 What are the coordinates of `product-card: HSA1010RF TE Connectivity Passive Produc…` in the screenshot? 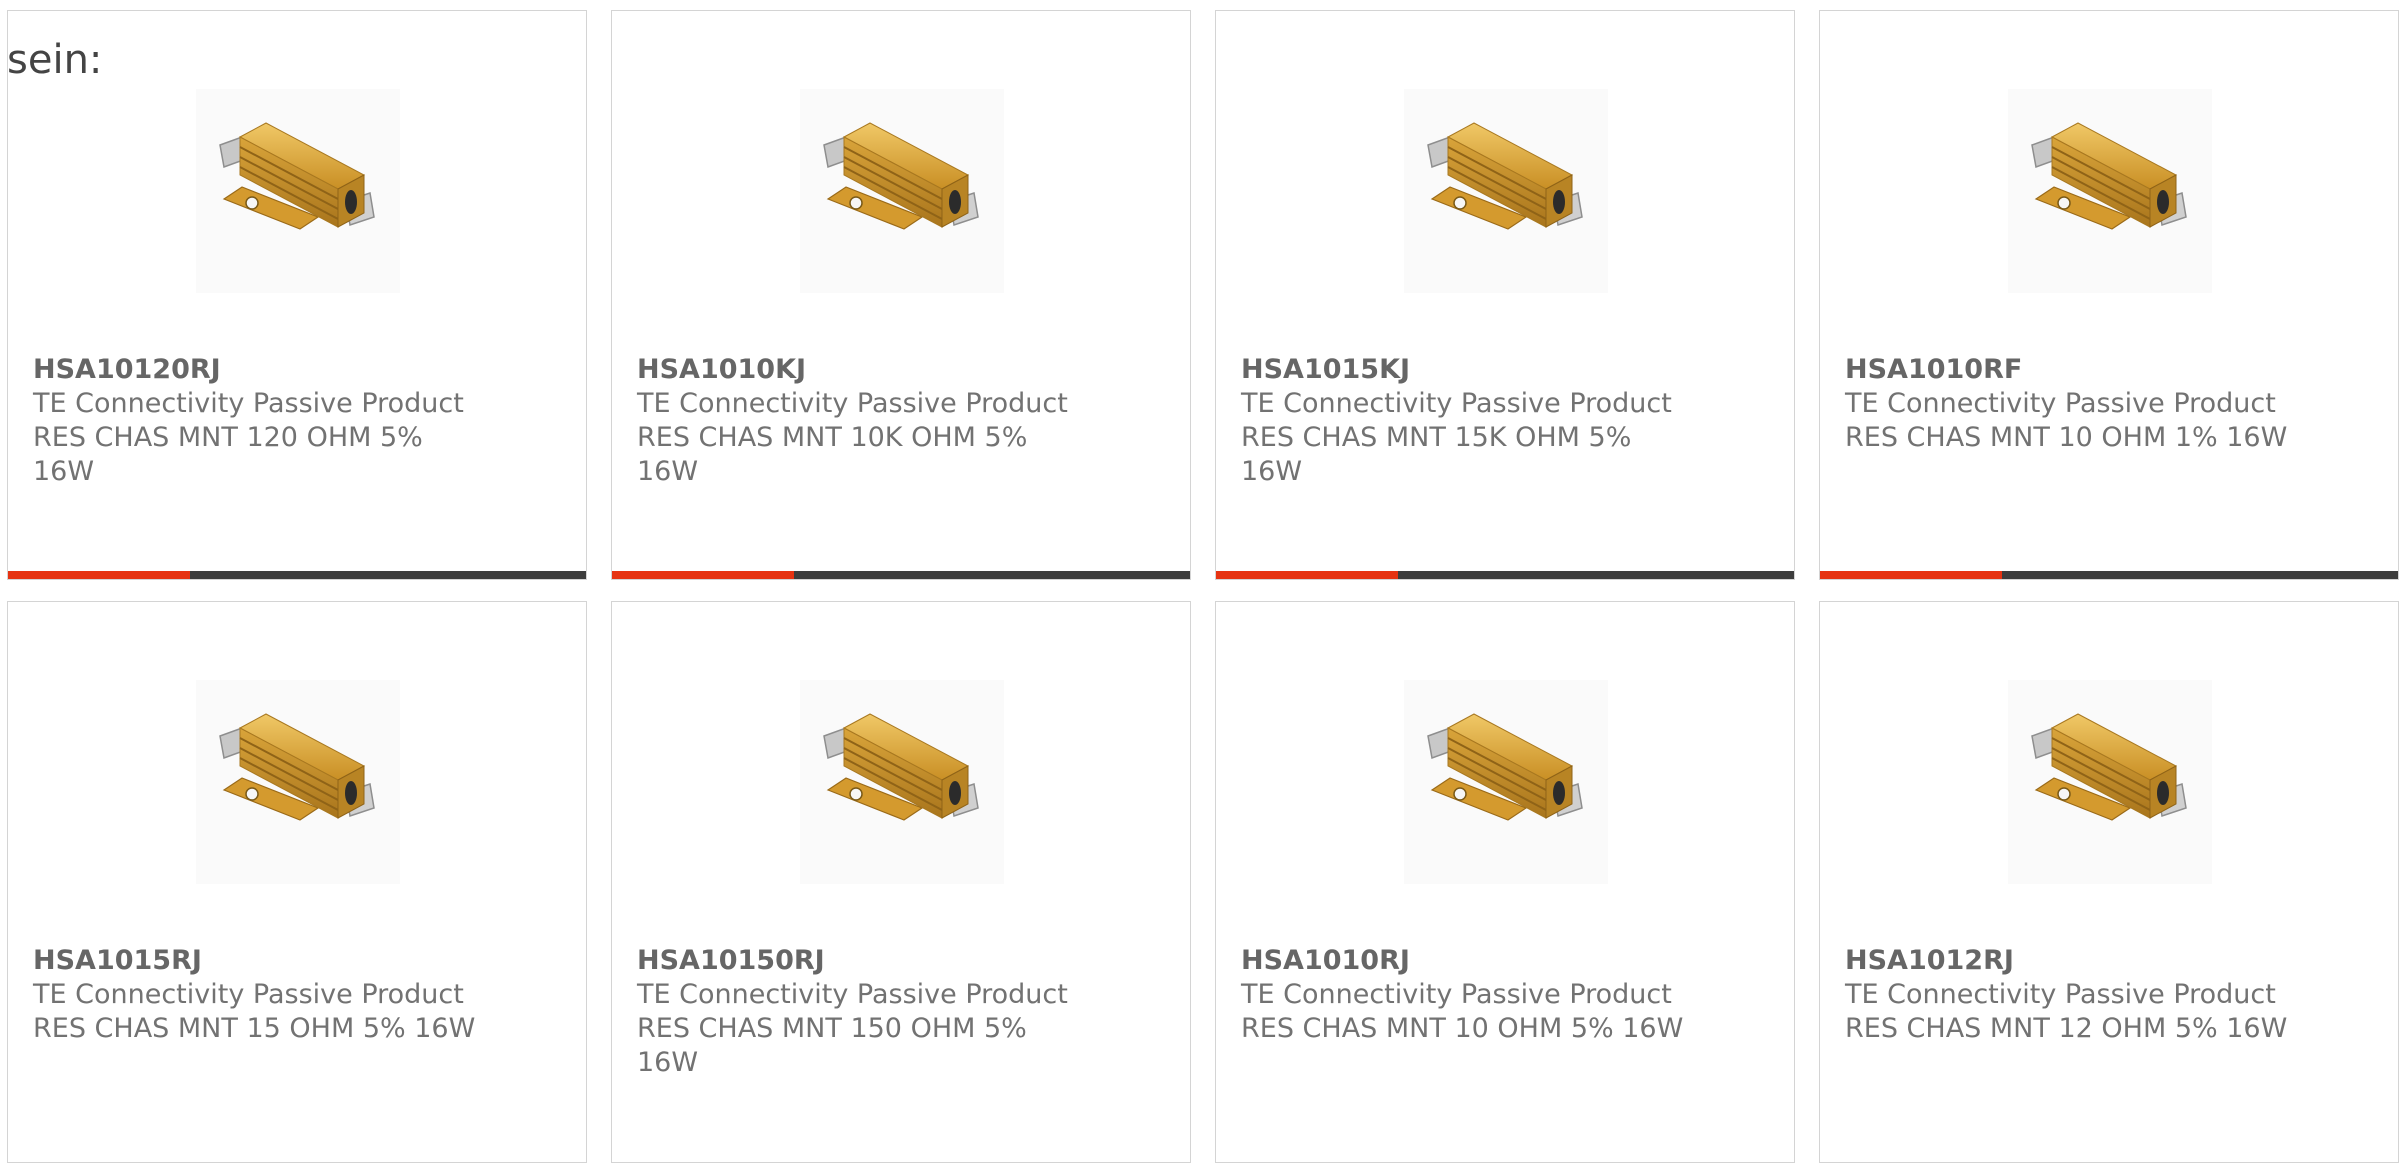 It's located at (2109, 295).